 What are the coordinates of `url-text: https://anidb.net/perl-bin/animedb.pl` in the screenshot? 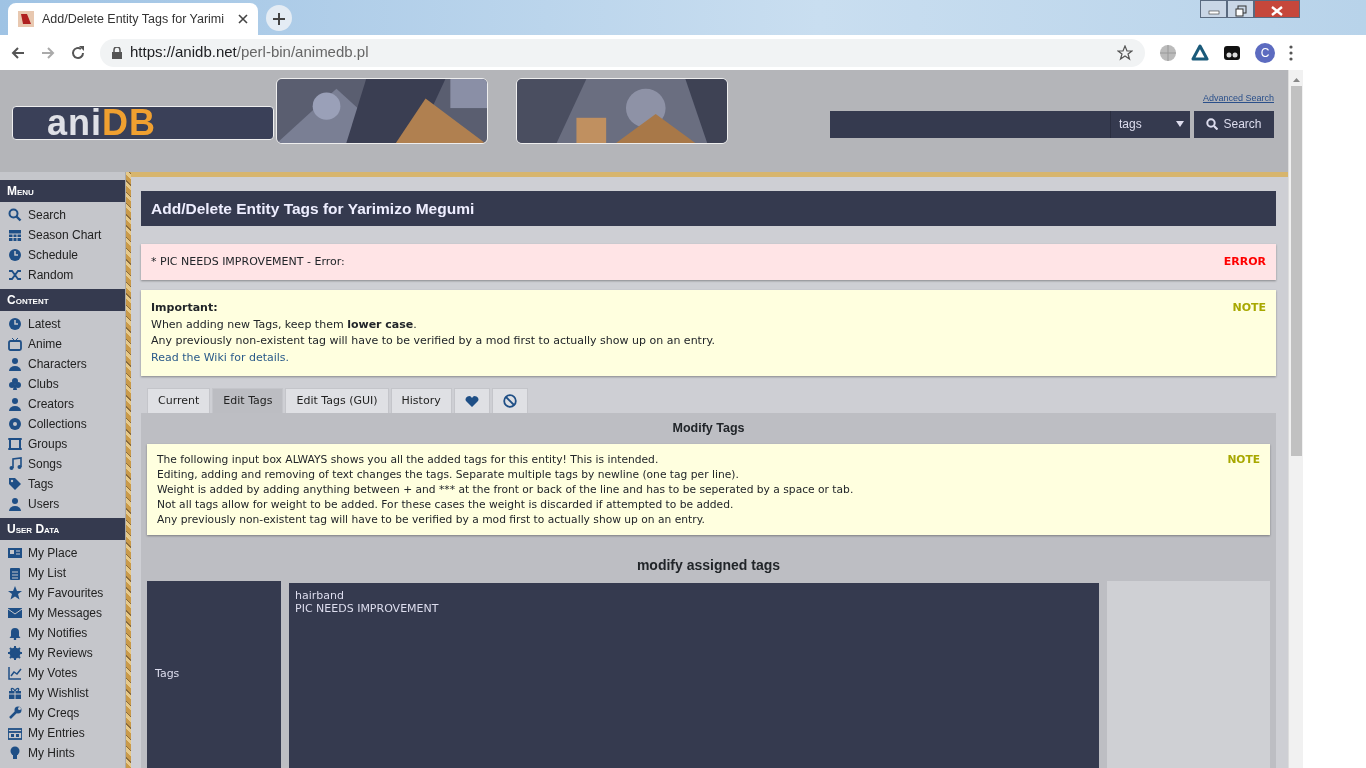 It's located at (250, 52).